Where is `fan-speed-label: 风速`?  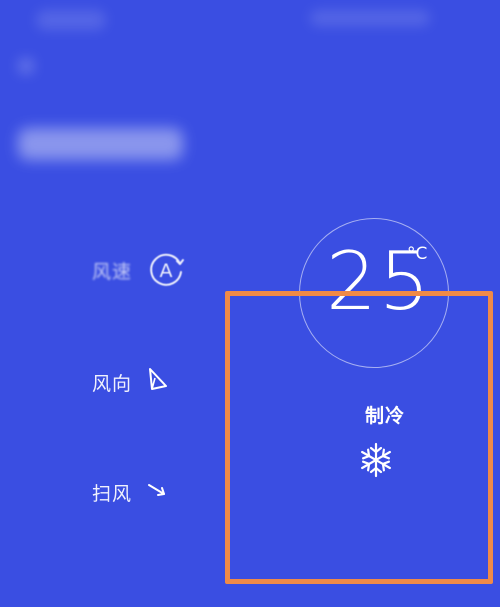 fan-speed-label: 风速 is located at coordinates (112, 271).